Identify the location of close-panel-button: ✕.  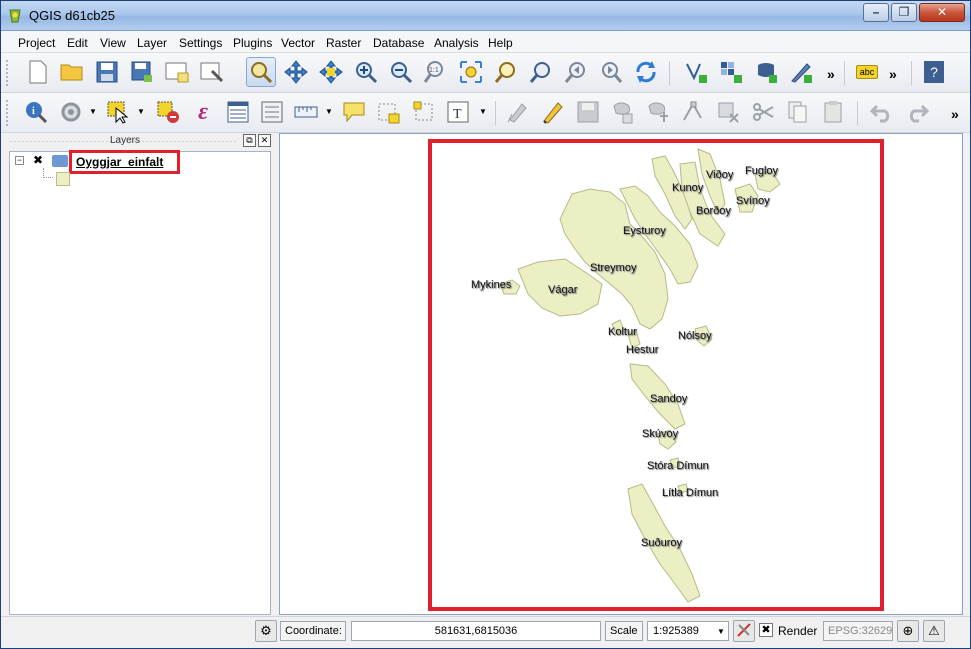
(264, 140).